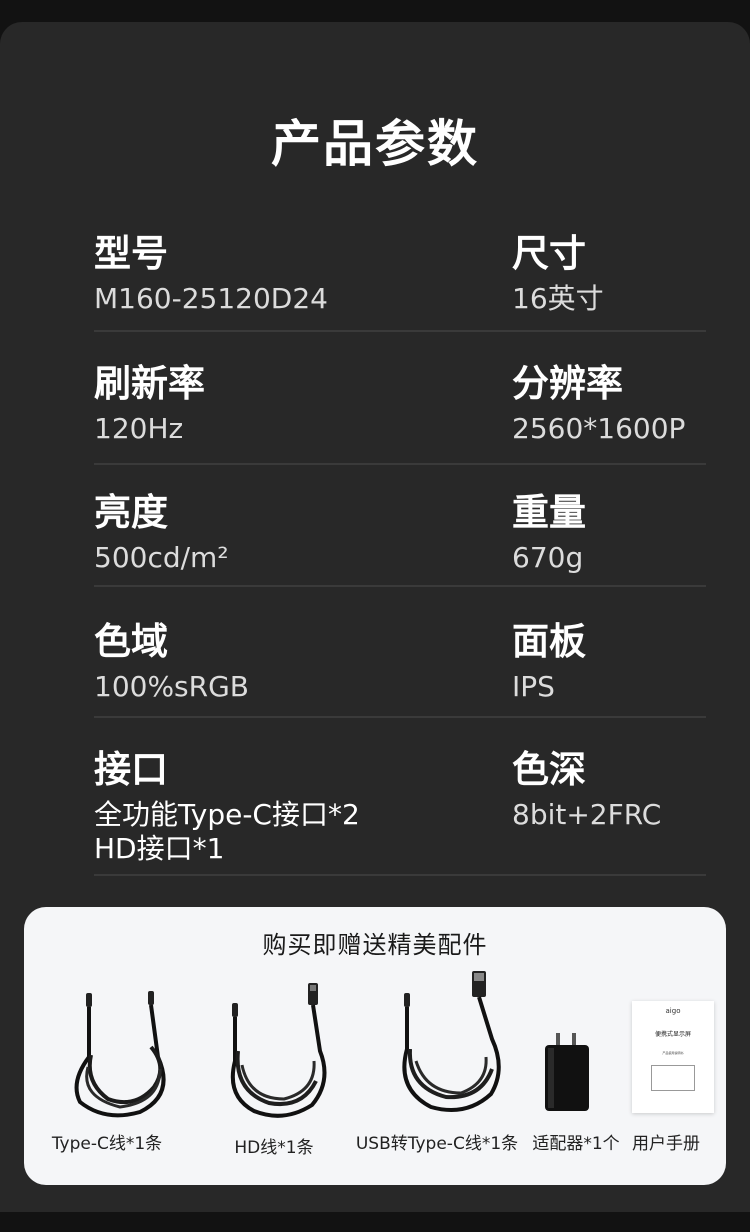 This screenshot has height=1232, width=750. Describe the element at coordinates (131, 641) in the screenshot. I see `spec-label: 色域` at that location.